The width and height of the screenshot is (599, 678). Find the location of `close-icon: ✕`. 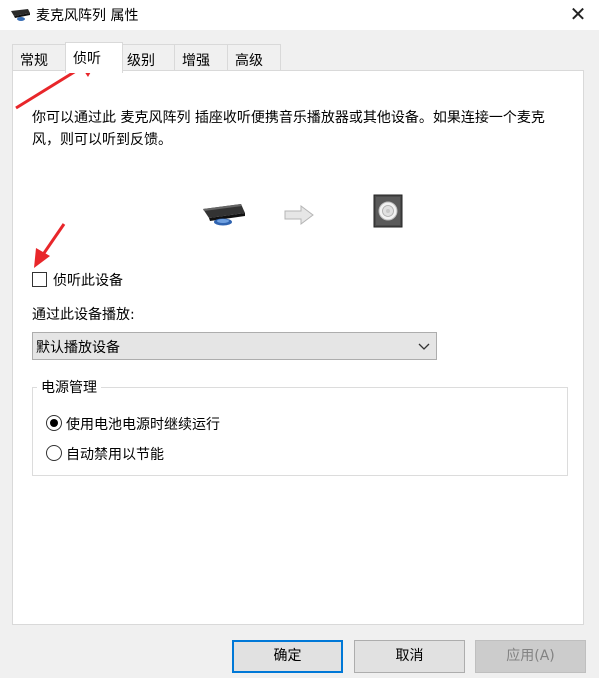

close-icon: ✕ is located at coordinates (578, 14).